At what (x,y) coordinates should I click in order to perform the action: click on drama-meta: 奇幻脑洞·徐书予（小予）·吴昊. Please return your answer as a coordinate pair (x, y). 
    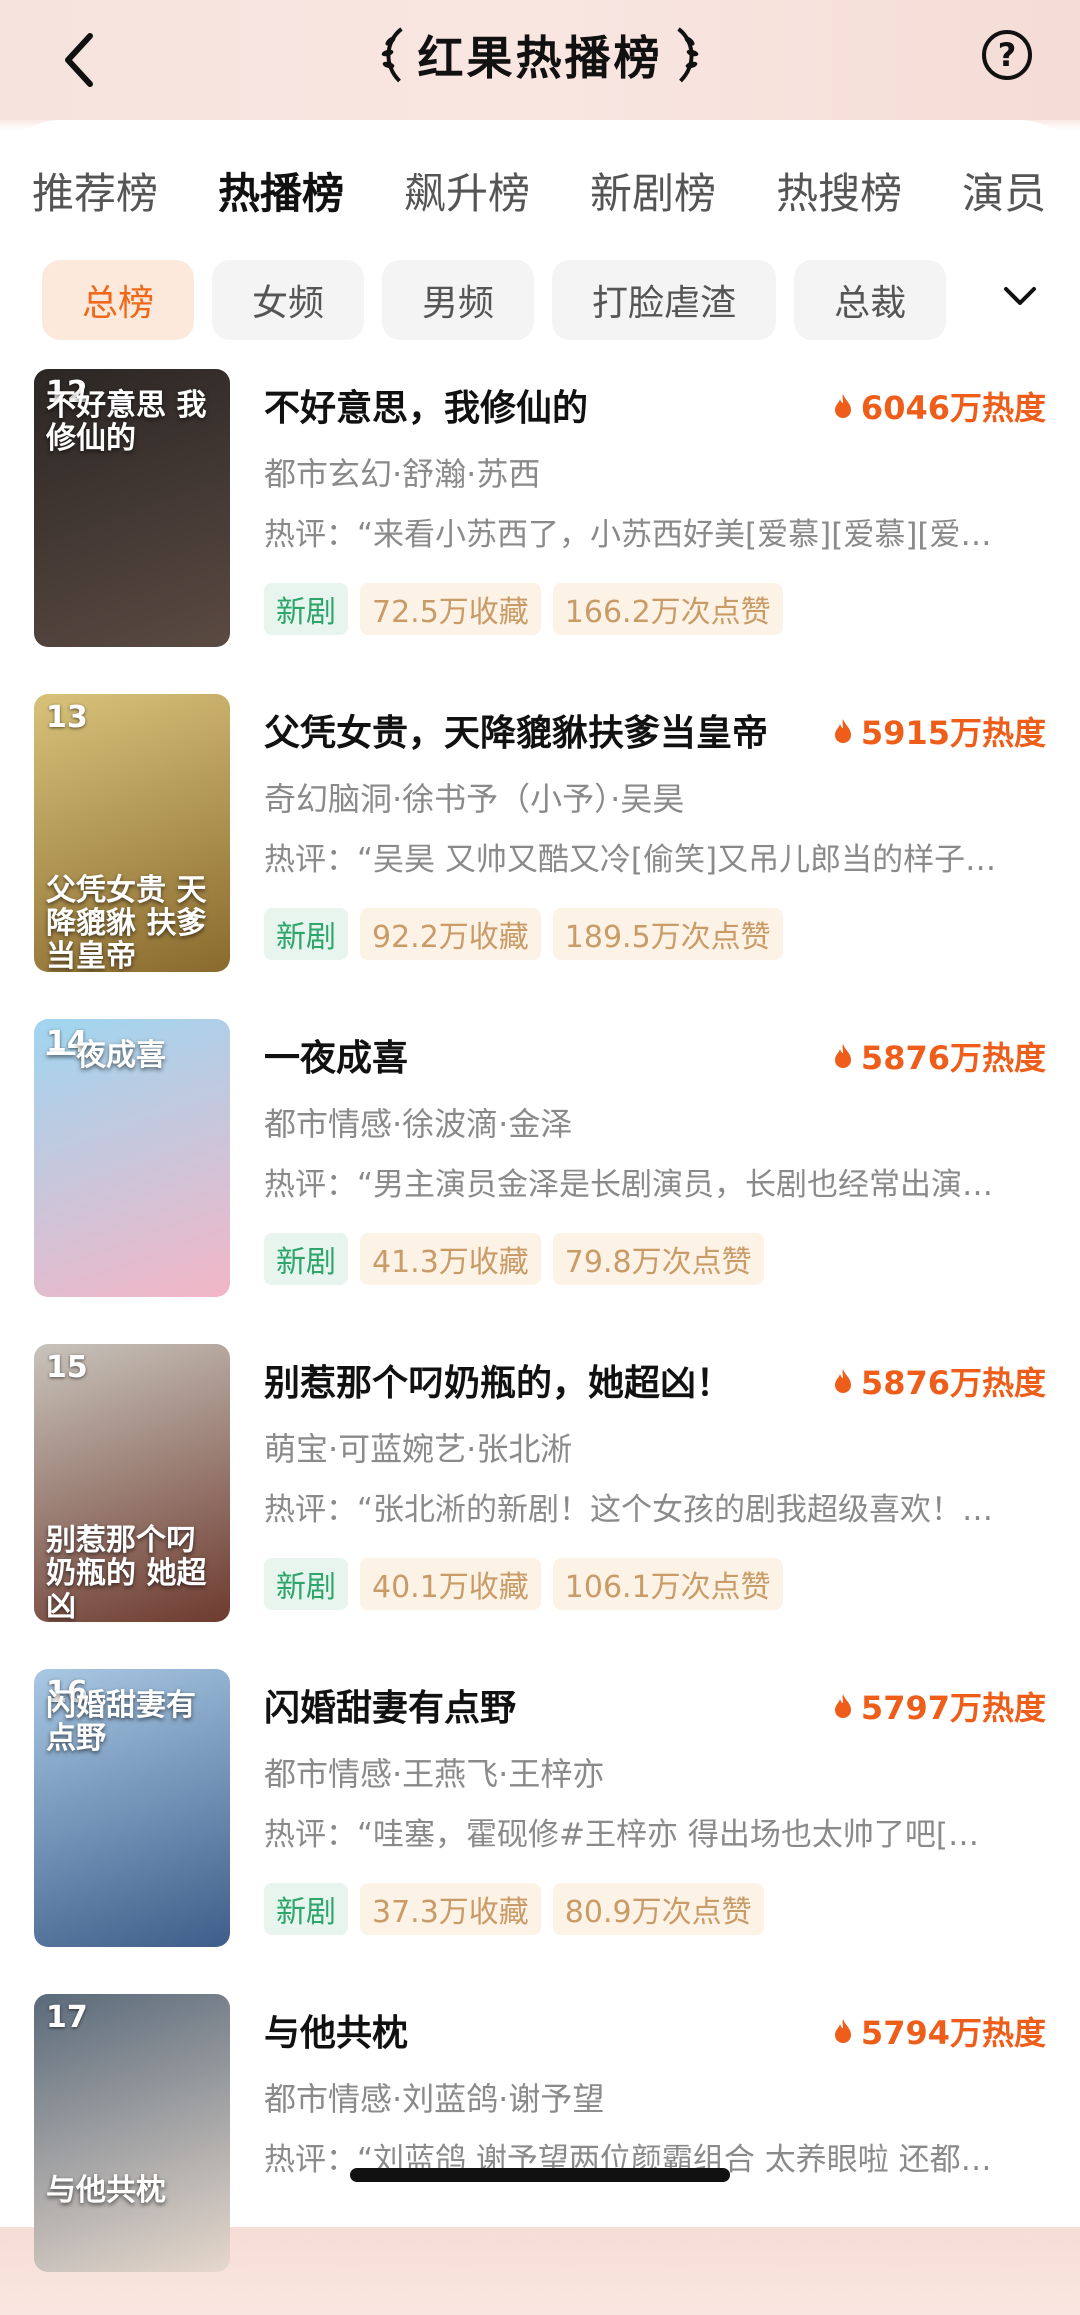
    Looking at the image, I should click on (474, 799).